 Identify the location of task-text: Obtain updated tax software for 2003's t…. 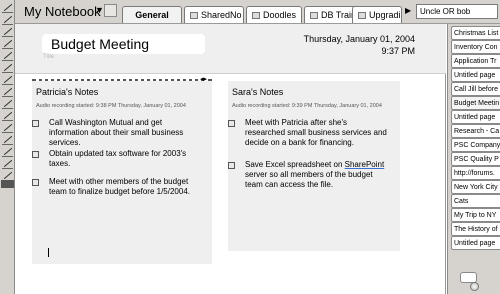
(124, 159).